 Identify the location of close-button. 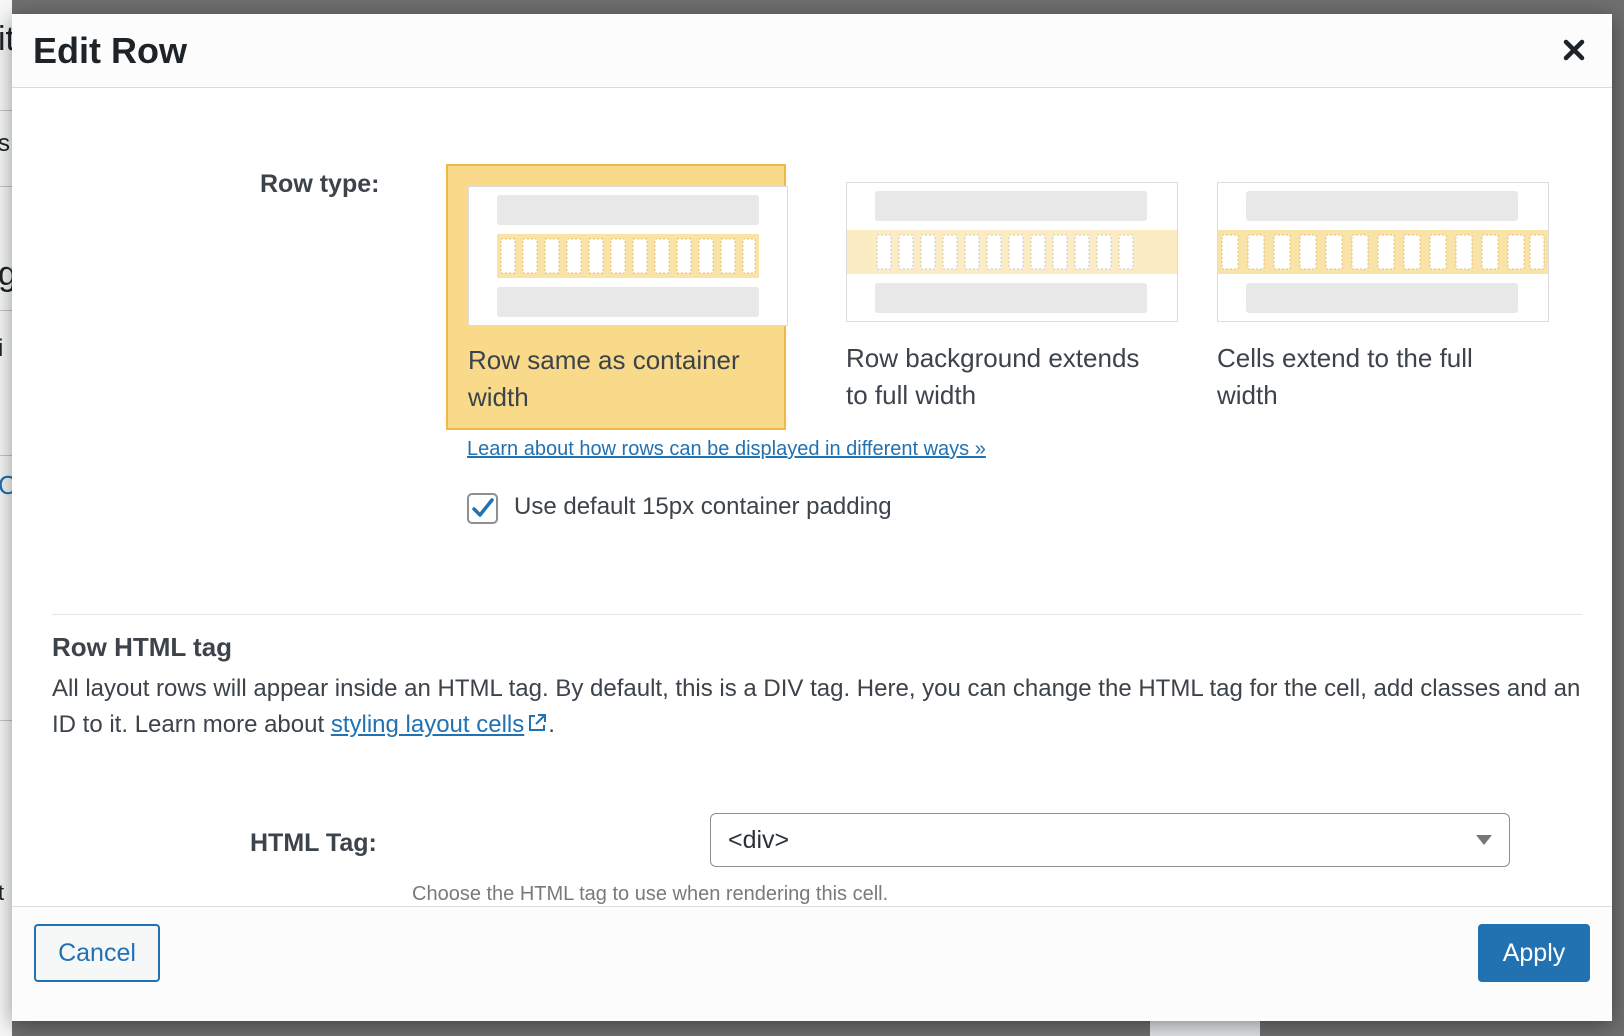
(1574, 50).